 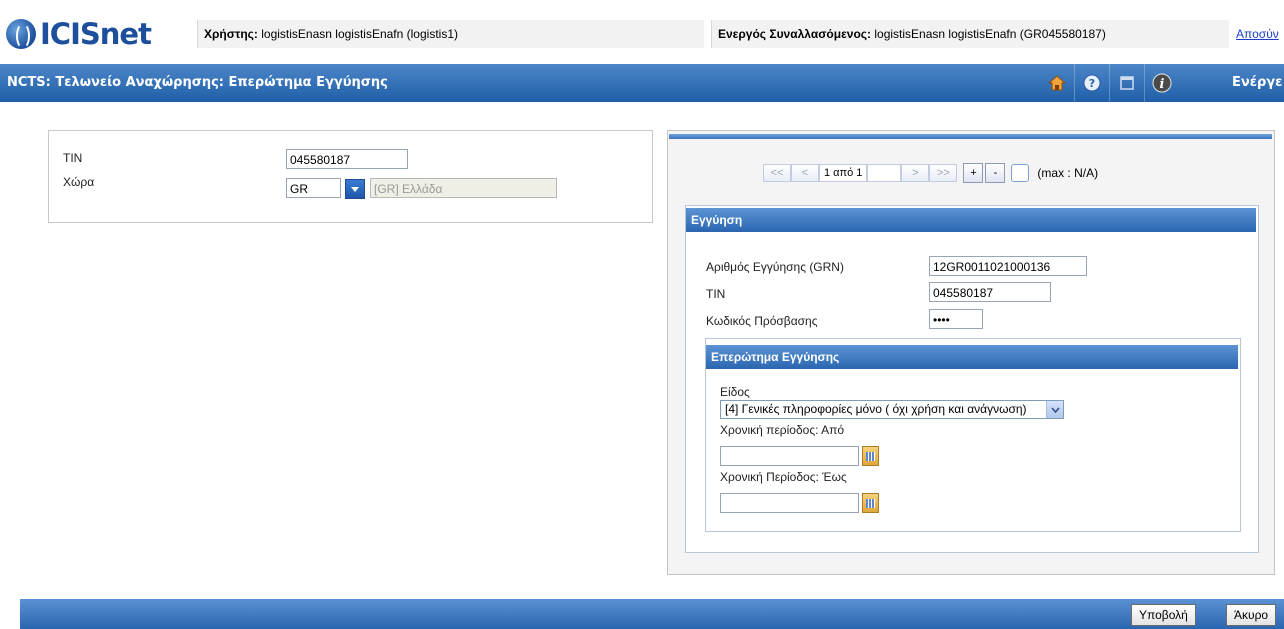 What do you see at coordinates (915, 173) in the screenshot?
I see `next-record-button: >` at bounding box center [915, 173].